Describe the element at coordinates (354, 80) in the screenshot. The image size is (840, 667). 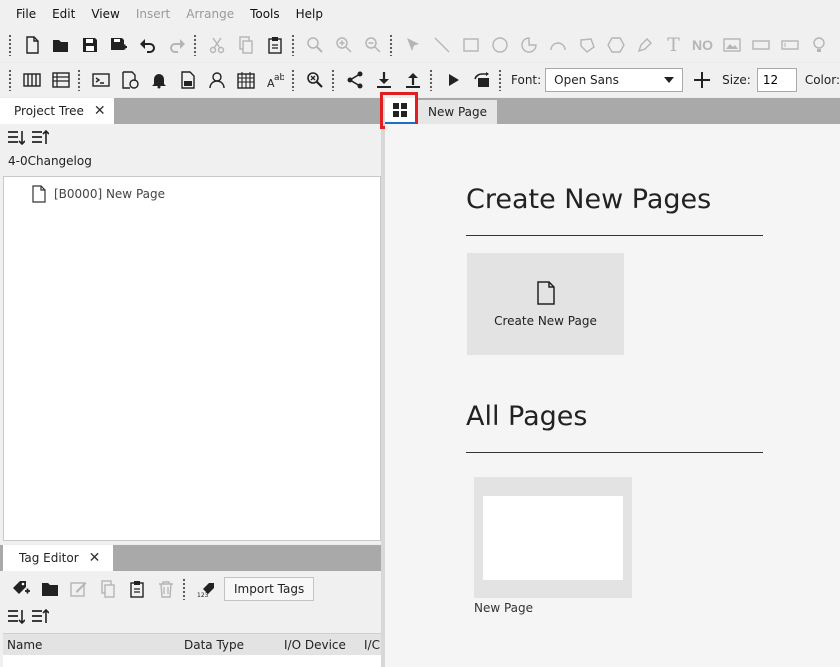
I see `share-icon` at that location.